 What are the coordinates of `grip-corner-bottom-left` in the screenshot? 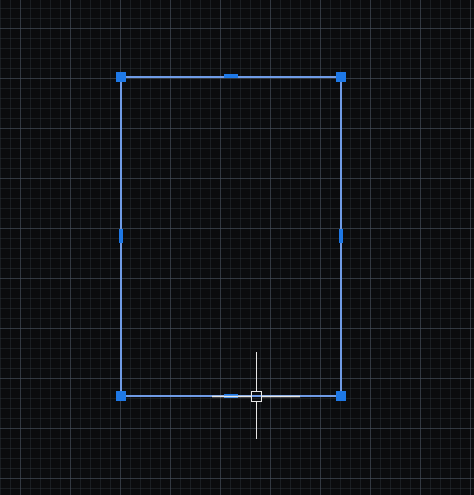 It's located at (121, 396).